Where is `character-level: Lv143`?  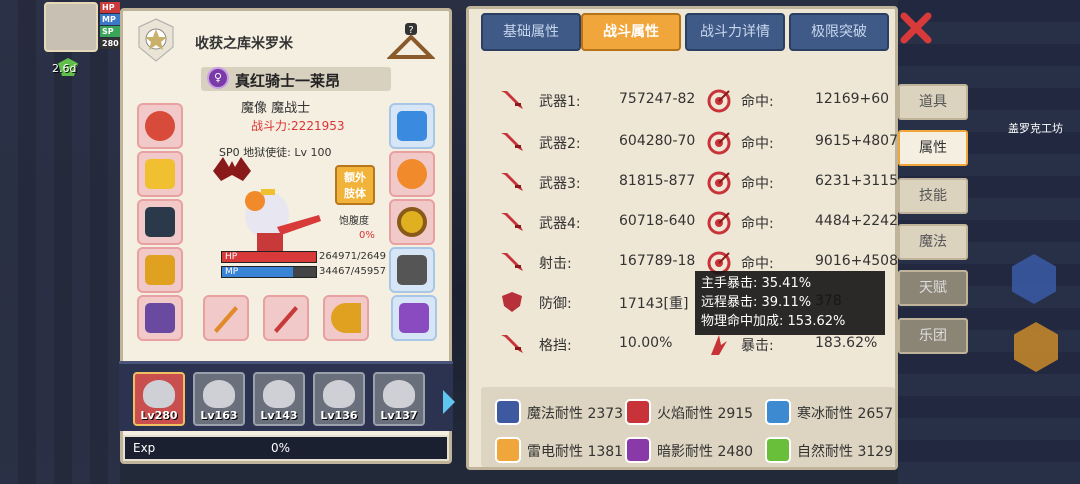 character-level: Lv143 is located at coordinates (279, 415).